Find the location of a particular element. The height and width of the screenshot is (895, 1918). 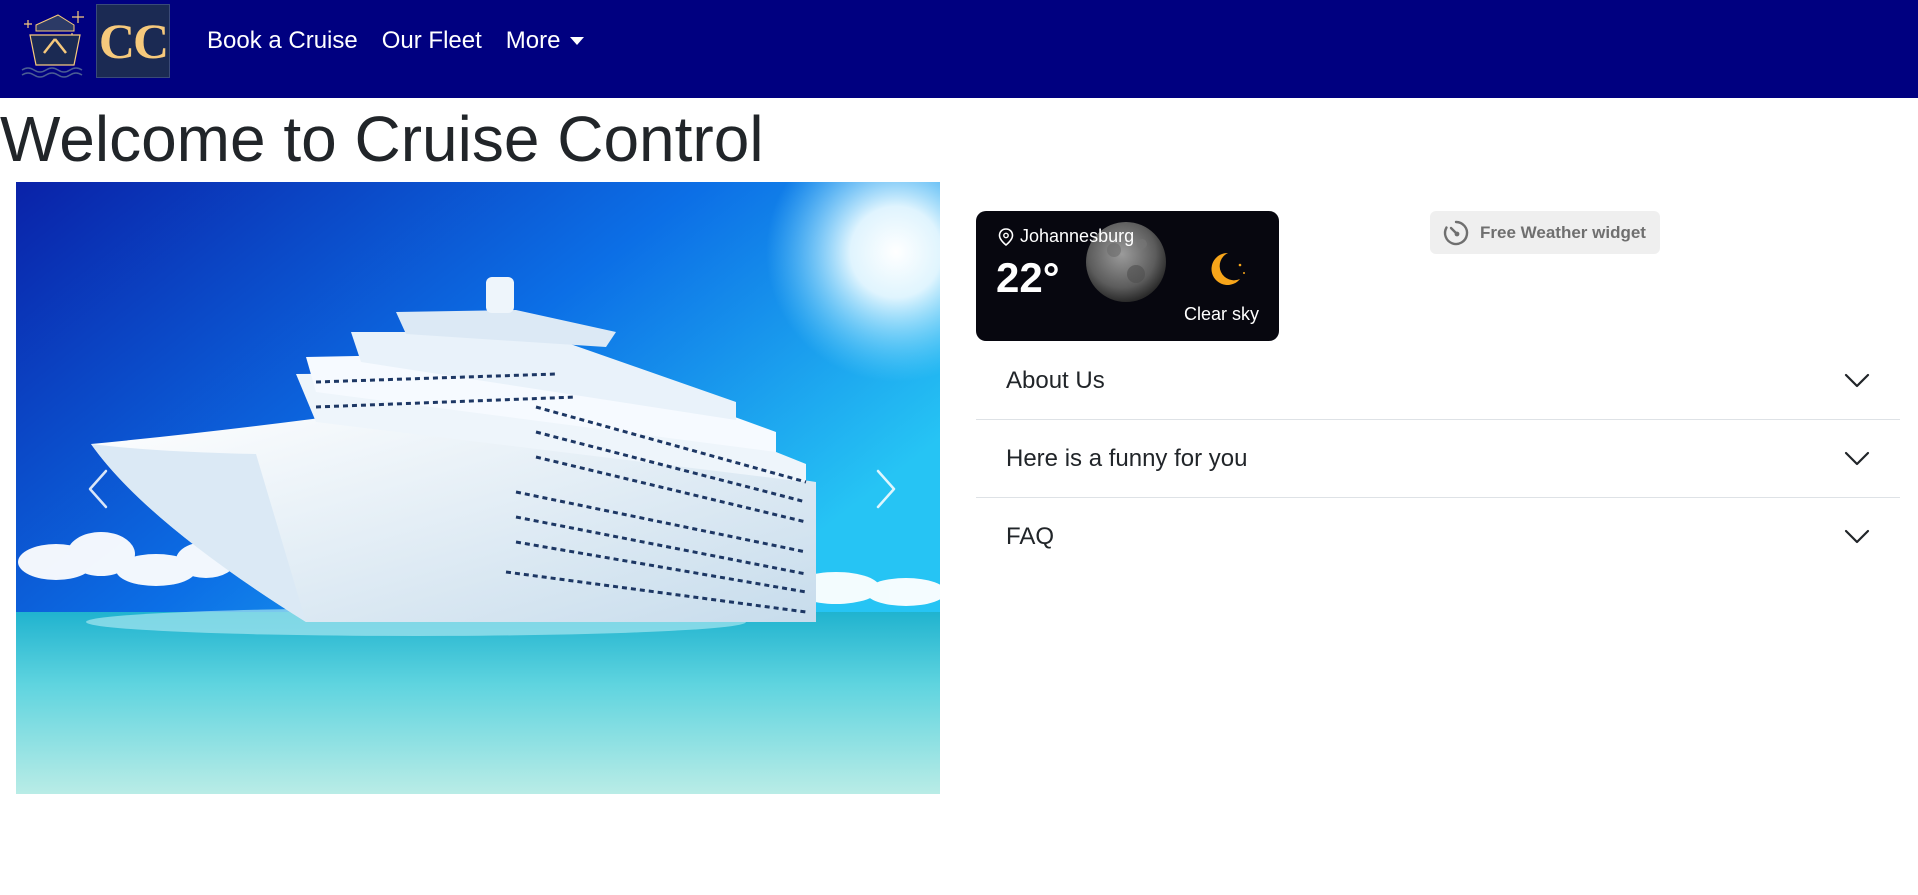

accordion-item-label: FAQ is located at coordinates (1030, 536).